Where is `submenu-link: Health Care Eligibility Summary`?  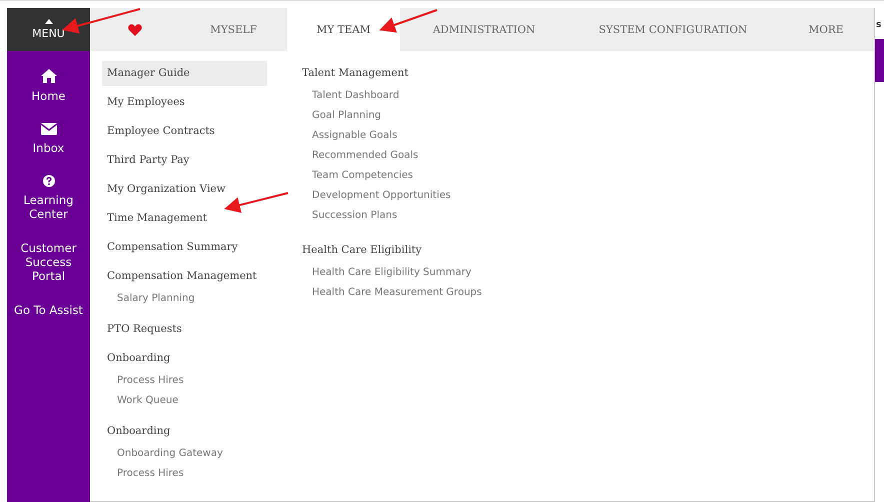 submenu-link: Health Care Eligibility Summary is located at coordinates (389, 273).